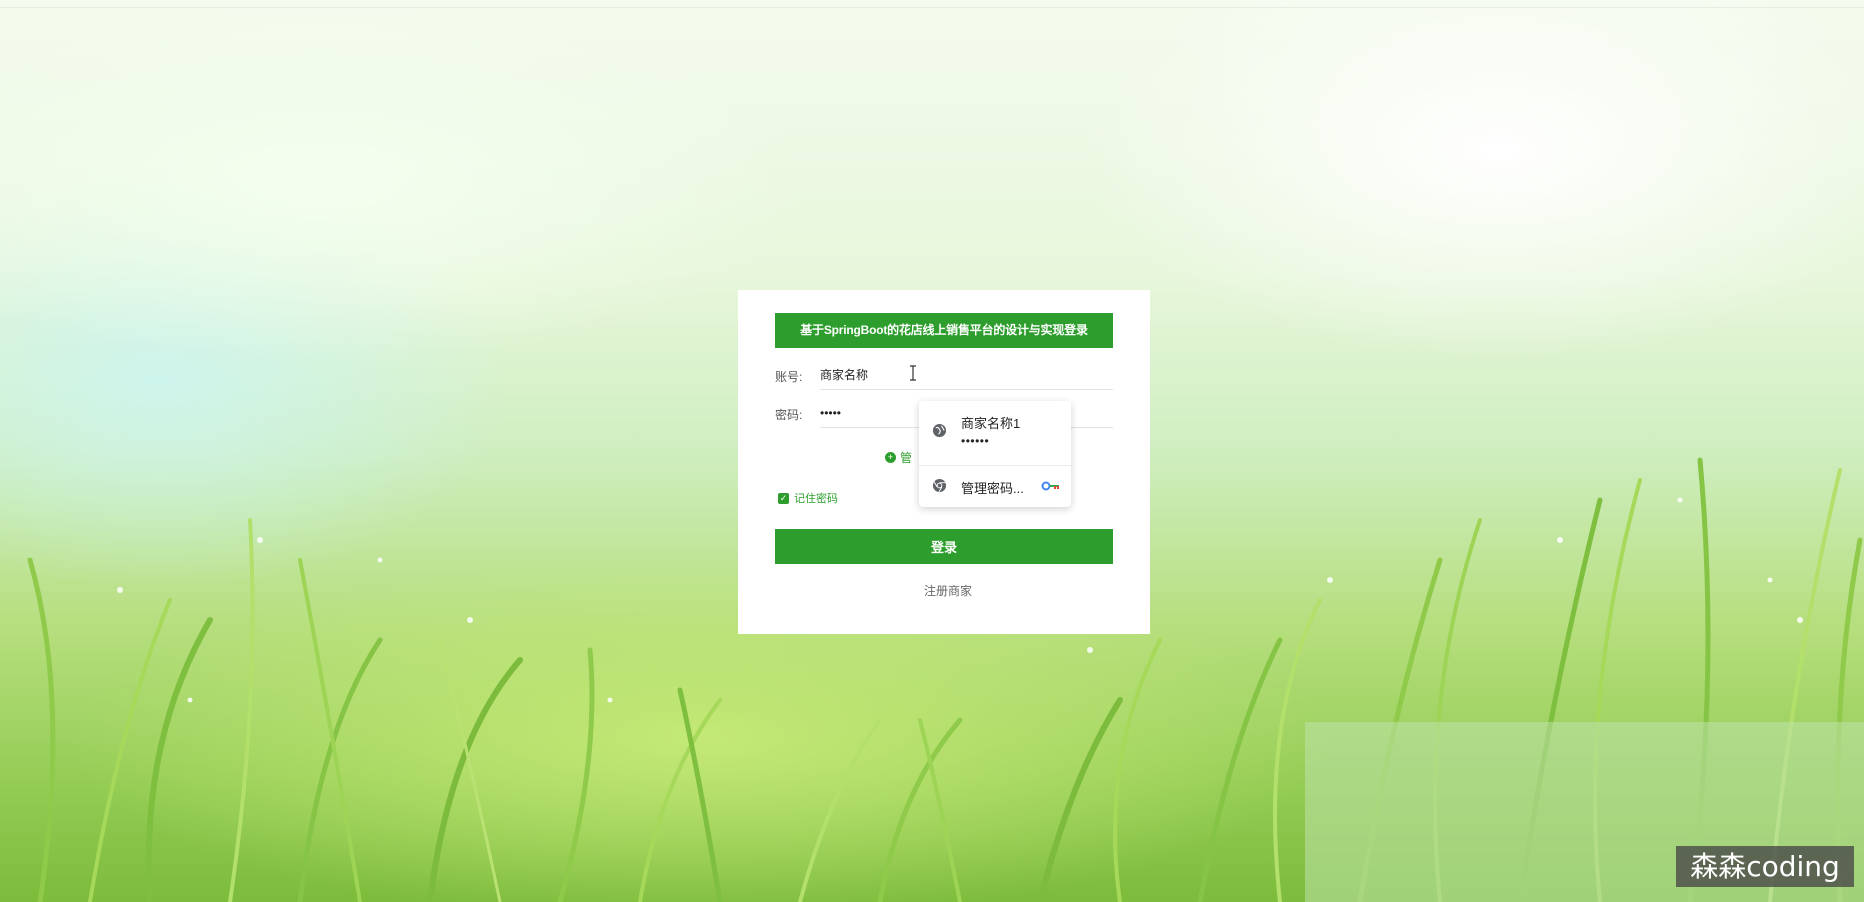 This screenshot has height=902, width=1864. What do you see at coordinates (890, 457) in the screenshot?
I see `plus-circle-icon: +` at bounding box center [890, 457].